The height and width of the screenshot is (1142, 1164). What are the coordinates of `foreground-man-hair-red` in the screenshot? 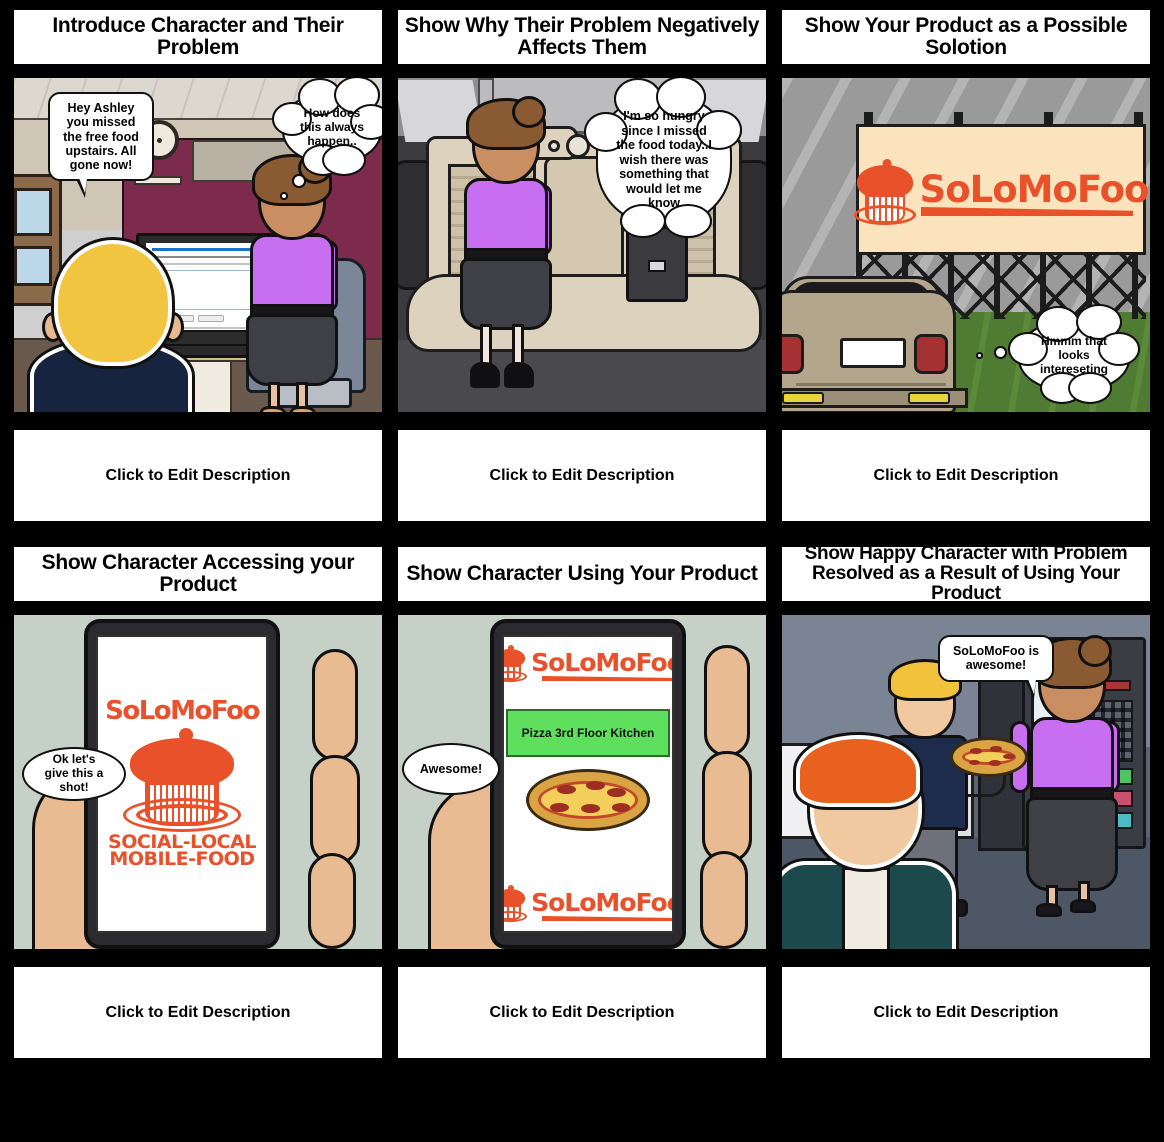 It's located at (858, 771).